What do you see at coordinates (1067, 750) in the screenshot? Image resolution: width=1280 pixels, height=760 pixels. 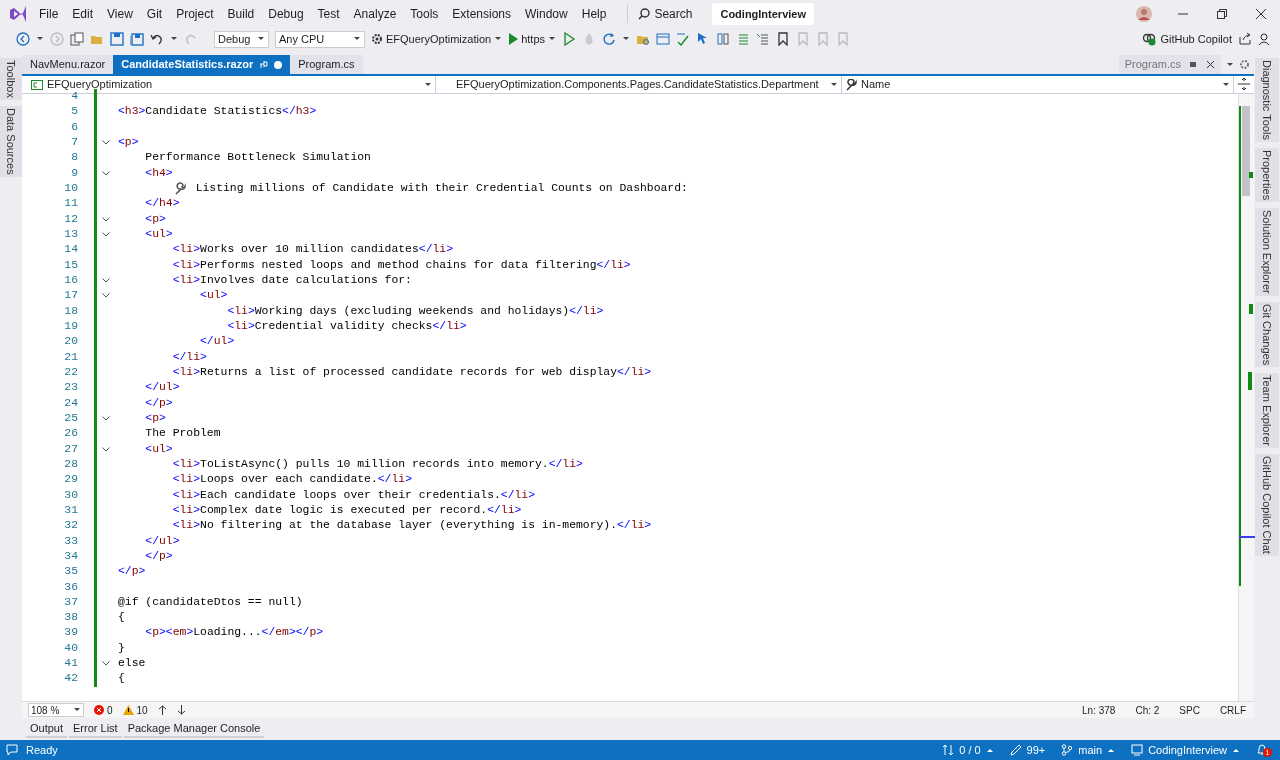 I see `branch-icon` at bounding box center [1067, 750].